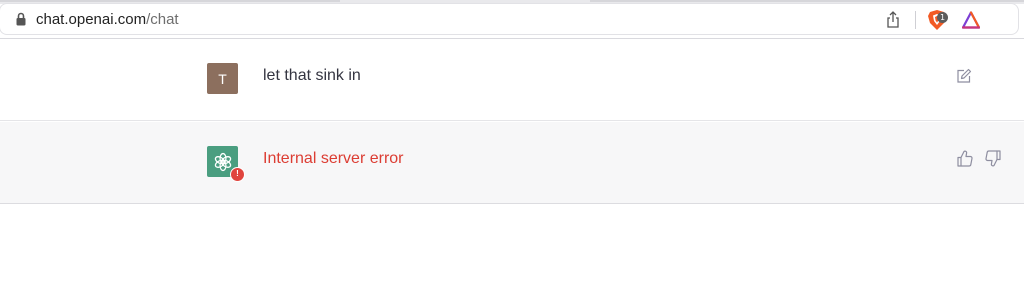  Describe the element at coordinates (971, 20) in the screenshot. I see `brave-rewards-icon` at that location.